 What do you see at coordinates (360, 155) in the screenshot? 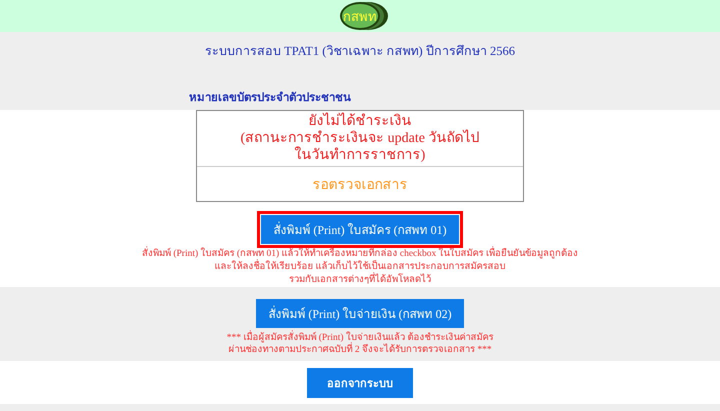
I see `payment-status-text: ในวันทำการราชการ)` at bounding box center [360, 155].